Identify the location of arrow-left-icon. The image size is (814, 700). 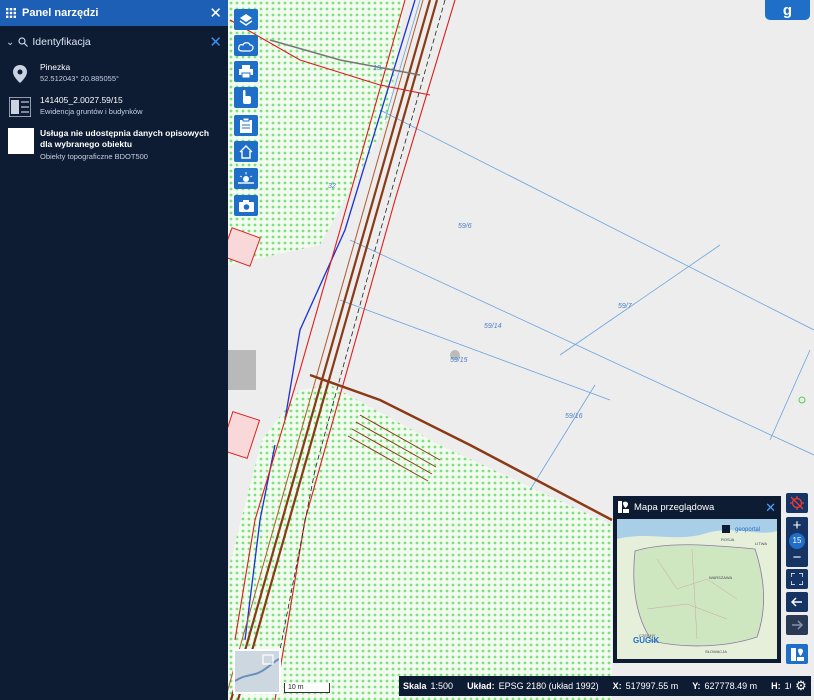
(796, 602).